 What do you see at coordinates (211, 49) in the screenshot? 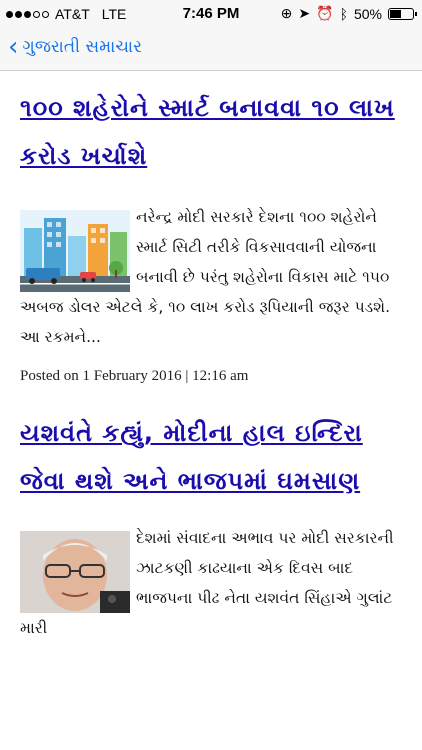
I see `navigation-bar: ‹ ગુજરાતી સમાચાર` at bounding box center [211, 49].